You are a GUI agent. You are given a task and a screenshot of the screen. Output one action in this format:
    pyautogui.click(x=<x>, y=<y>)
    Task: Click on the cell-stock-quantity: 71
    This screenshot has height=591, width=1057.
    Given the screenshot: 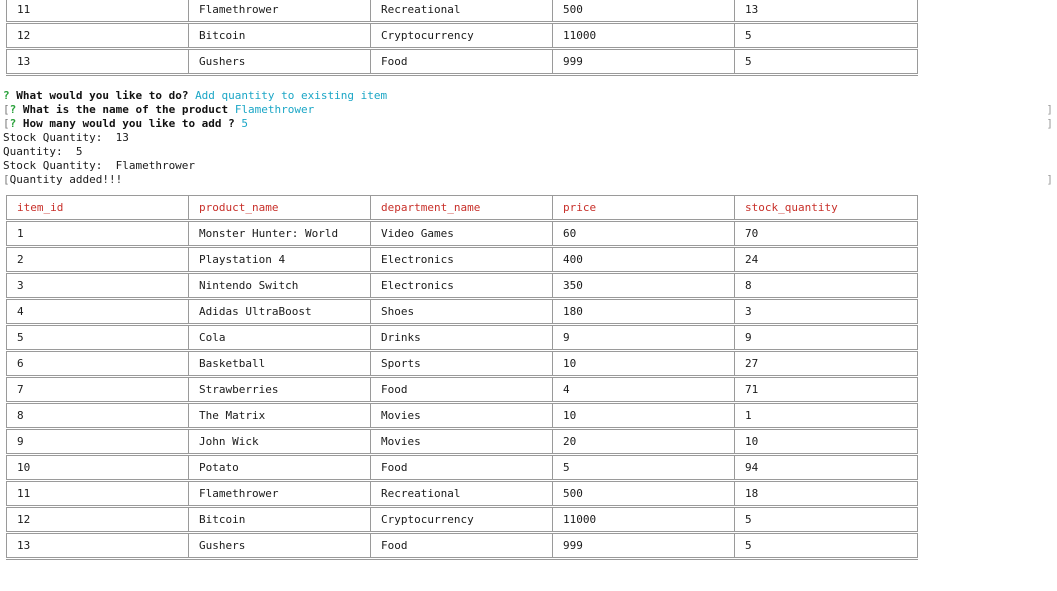 What is the action you would take?
    pyautogui.click(x=826, y=390)
    